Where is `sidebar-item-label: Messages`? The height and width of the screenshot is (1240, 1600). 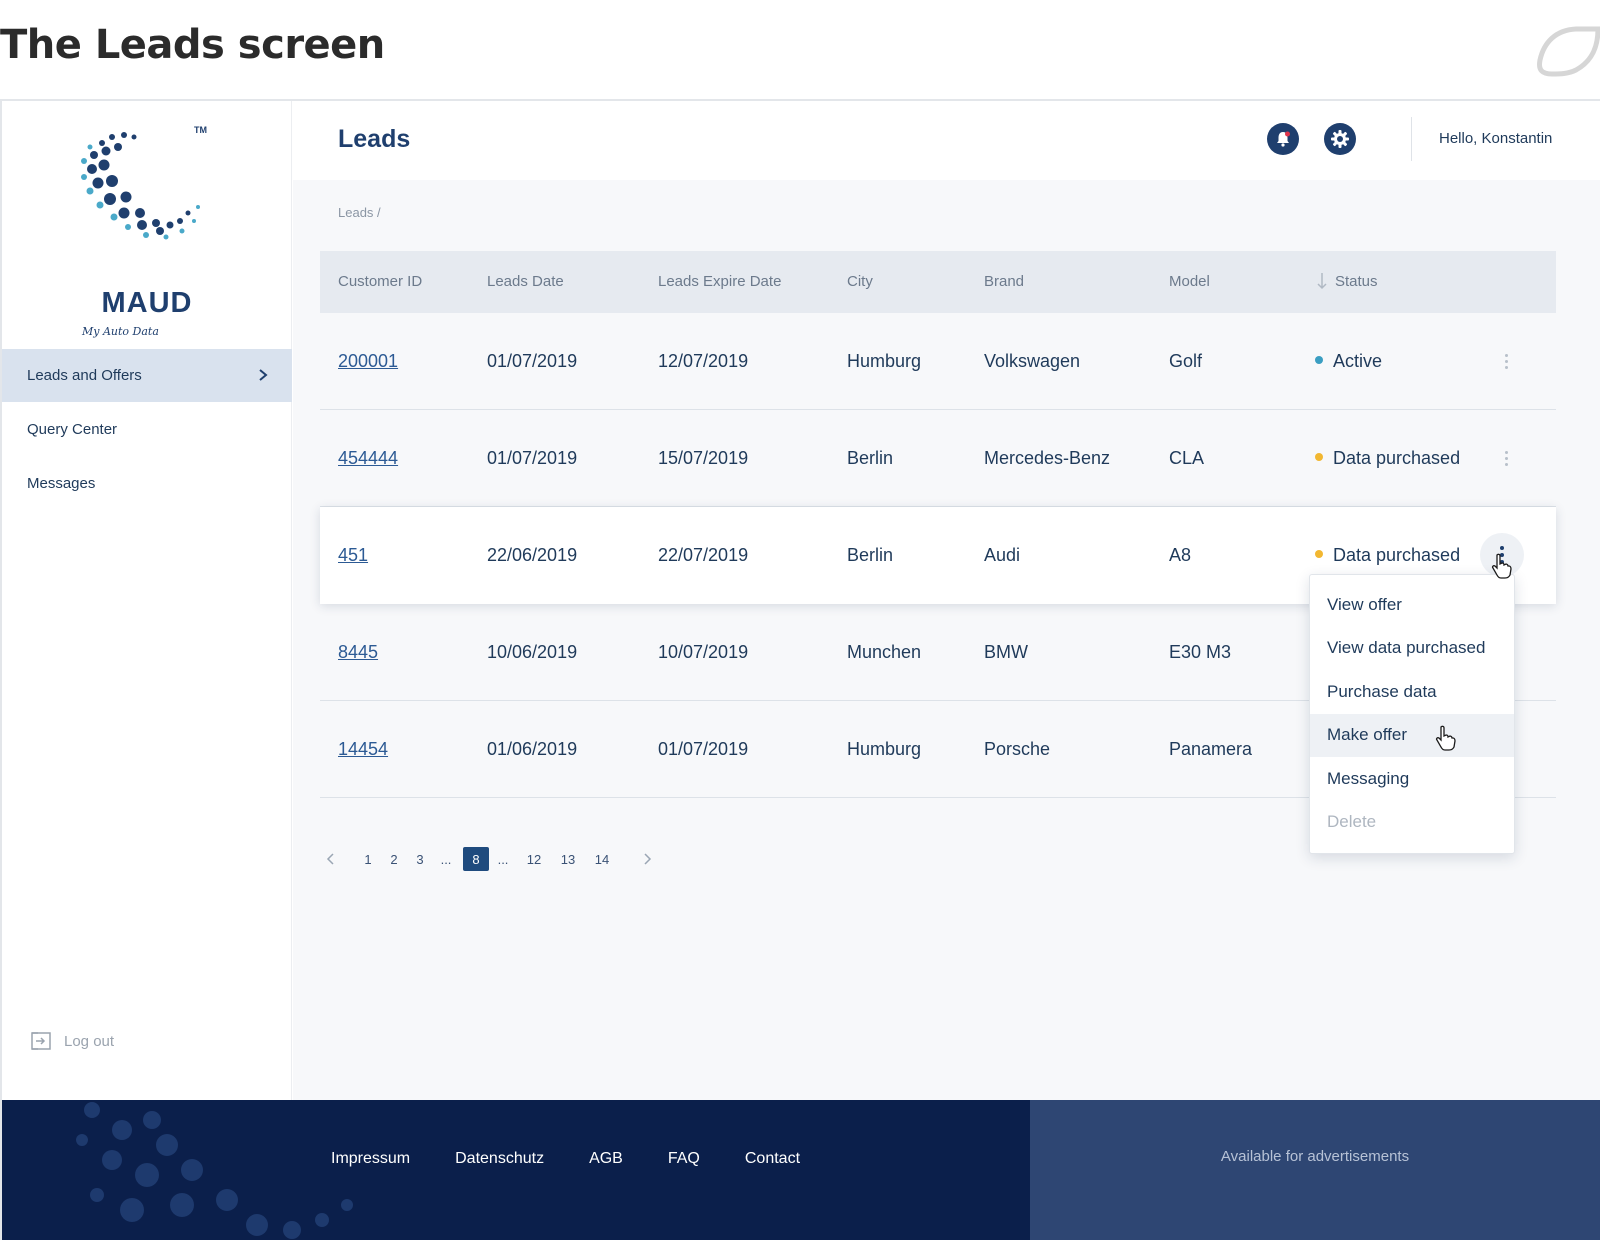
sidebar-item-label: Messages is located at coordinates (61, 483).